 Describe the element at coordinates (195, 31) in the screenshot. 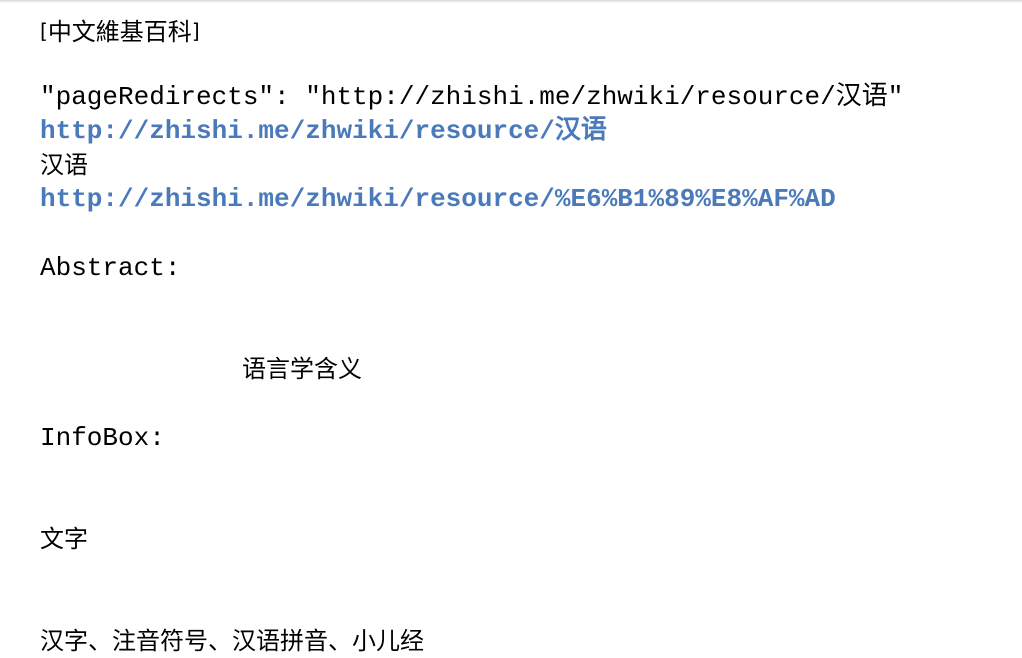

I see `source-close-bracket: ]` at that location.